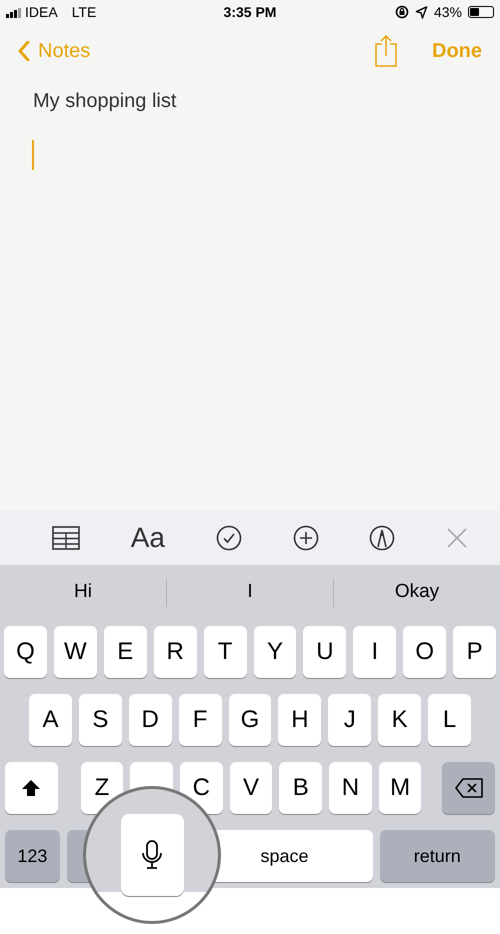 The image size is (500, 934). What do you see at coordinates (305, 537) in the screenshot?
I see `plus-icon` at bounding box center [305, 537].